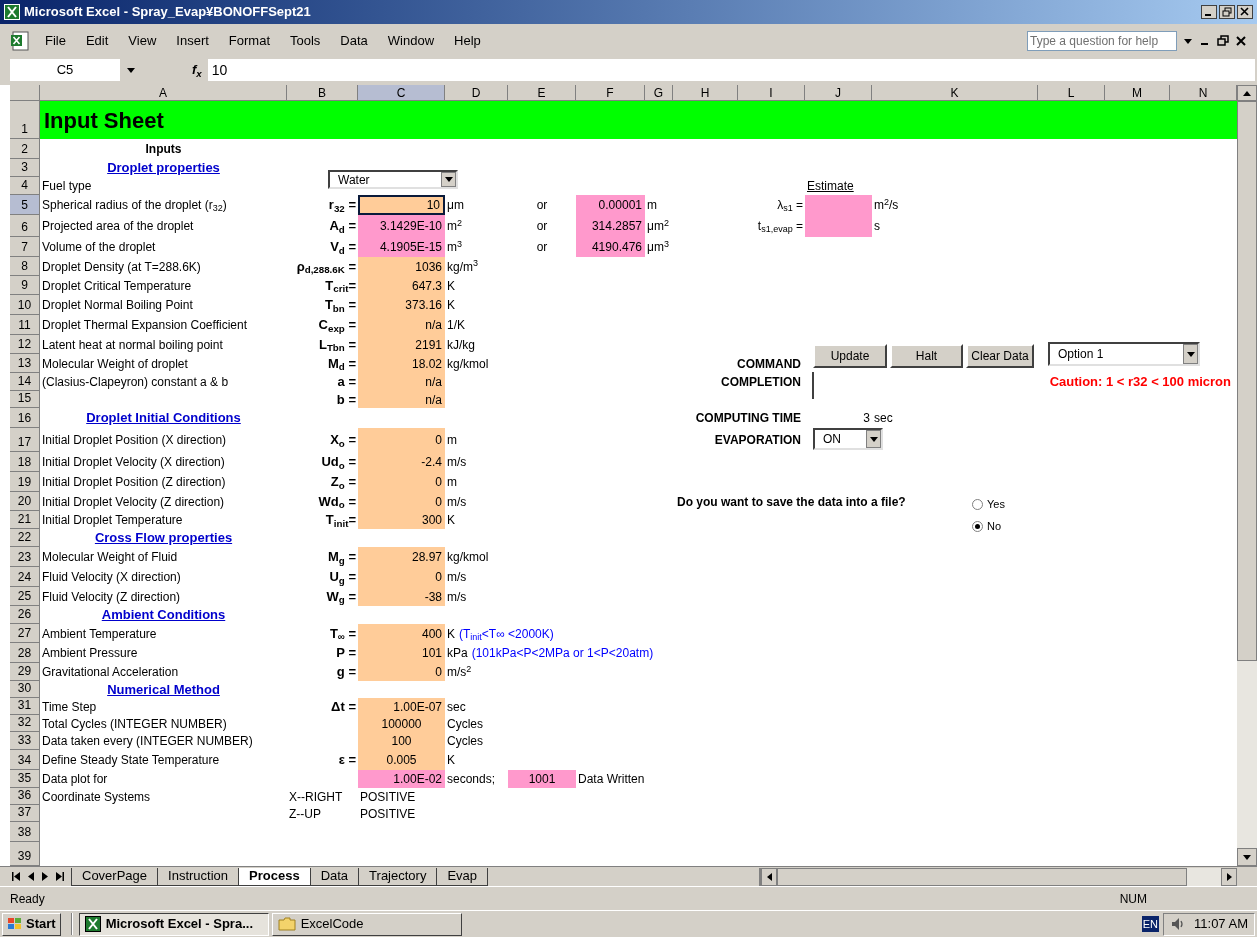 This screenshot has width=1257, height=937. I want to click on dropdown: Water, so click(393, 179).